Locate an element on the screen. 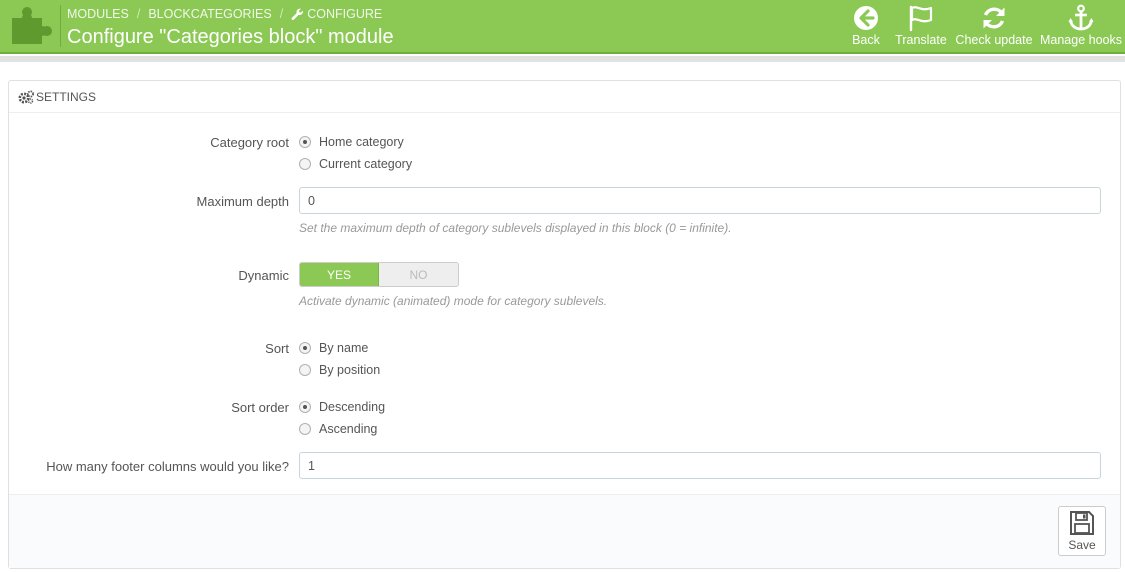  category-root-option-home: Home category is located at coordinates (351, 142).